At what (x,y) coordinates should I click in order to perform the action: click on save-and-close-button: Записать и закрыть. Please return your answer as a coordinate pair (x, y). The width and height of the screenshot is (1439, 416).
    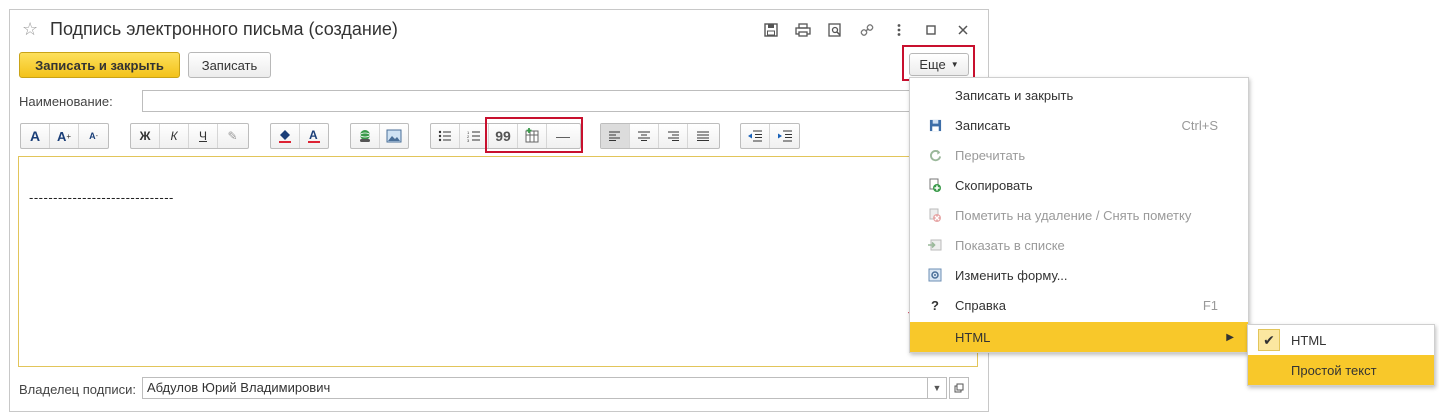
    Looking at the image, I should click on (99, 65).